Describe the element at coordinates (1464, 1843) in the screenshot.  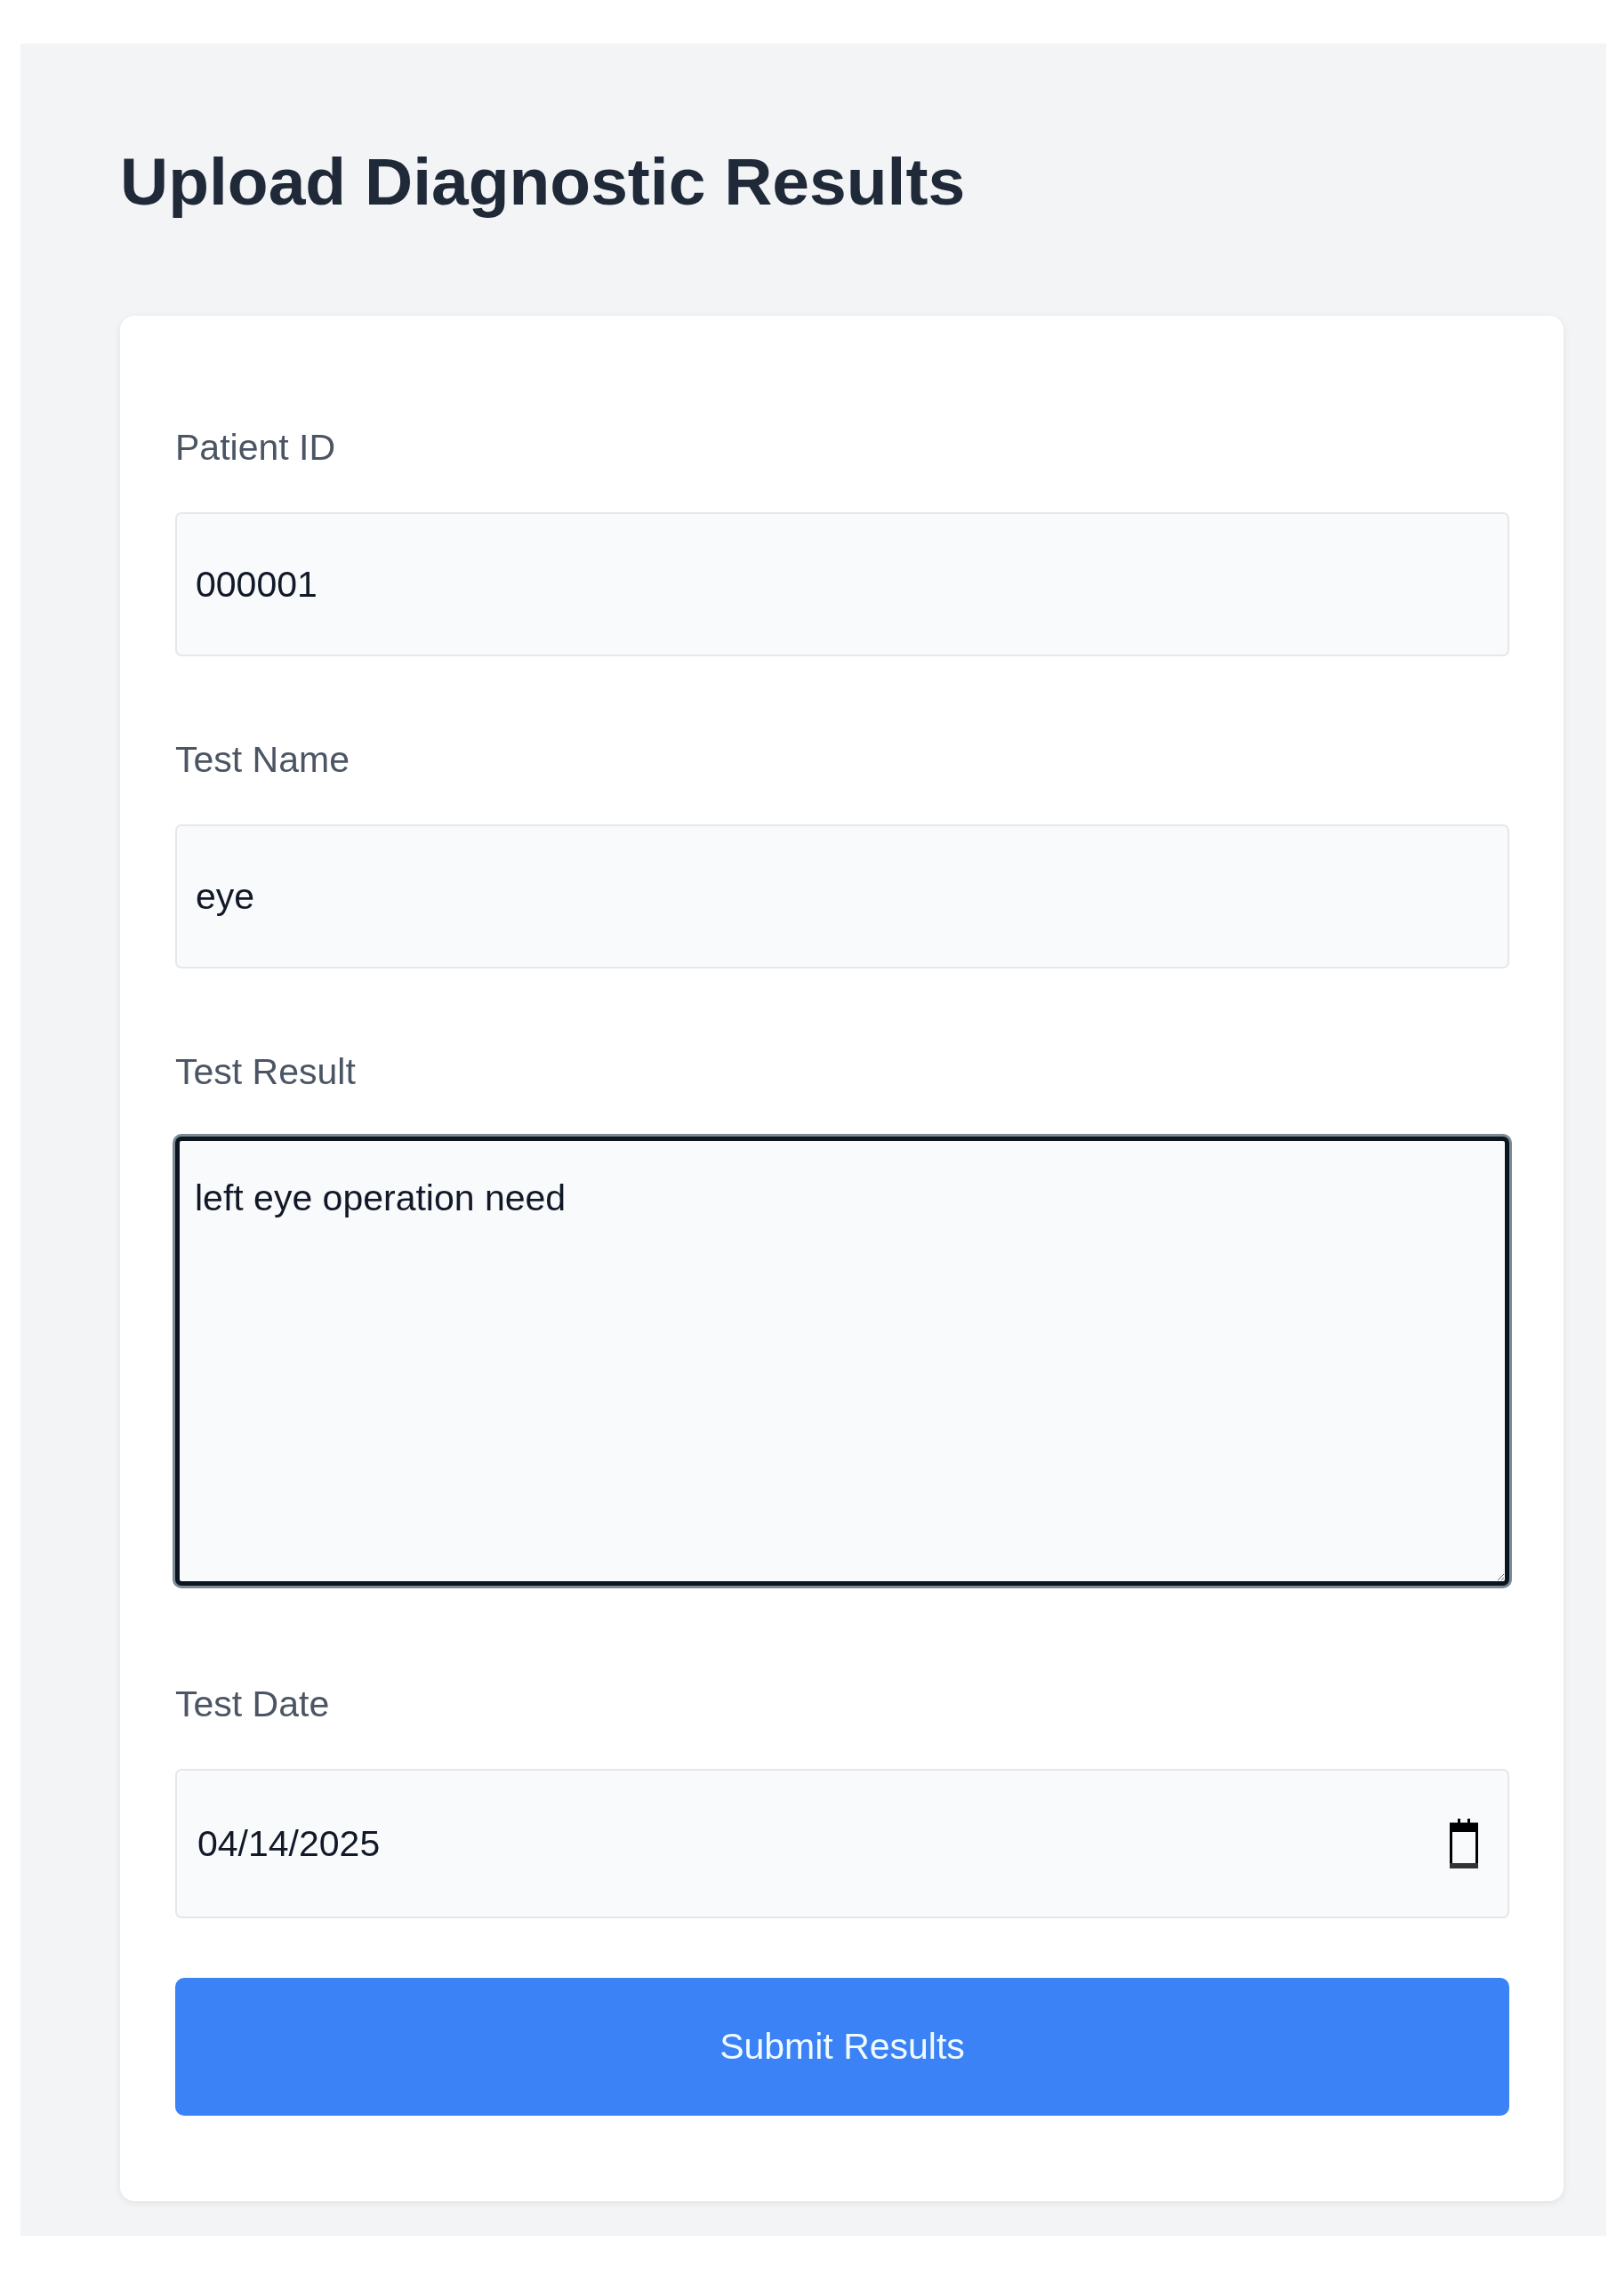
I see `calendar-icon` at that location.